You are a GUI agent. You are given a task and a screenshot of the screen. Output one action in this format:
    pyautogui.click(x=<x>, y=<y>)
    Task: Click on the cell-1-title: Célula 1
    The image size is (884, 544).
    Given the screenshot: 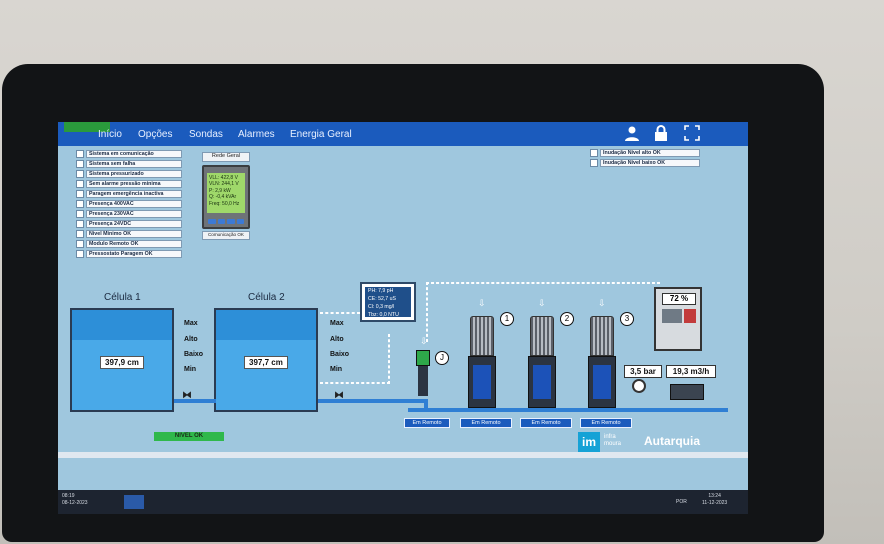 What is the action you would take?
    pyautogui.click(x=122, y=297)
    